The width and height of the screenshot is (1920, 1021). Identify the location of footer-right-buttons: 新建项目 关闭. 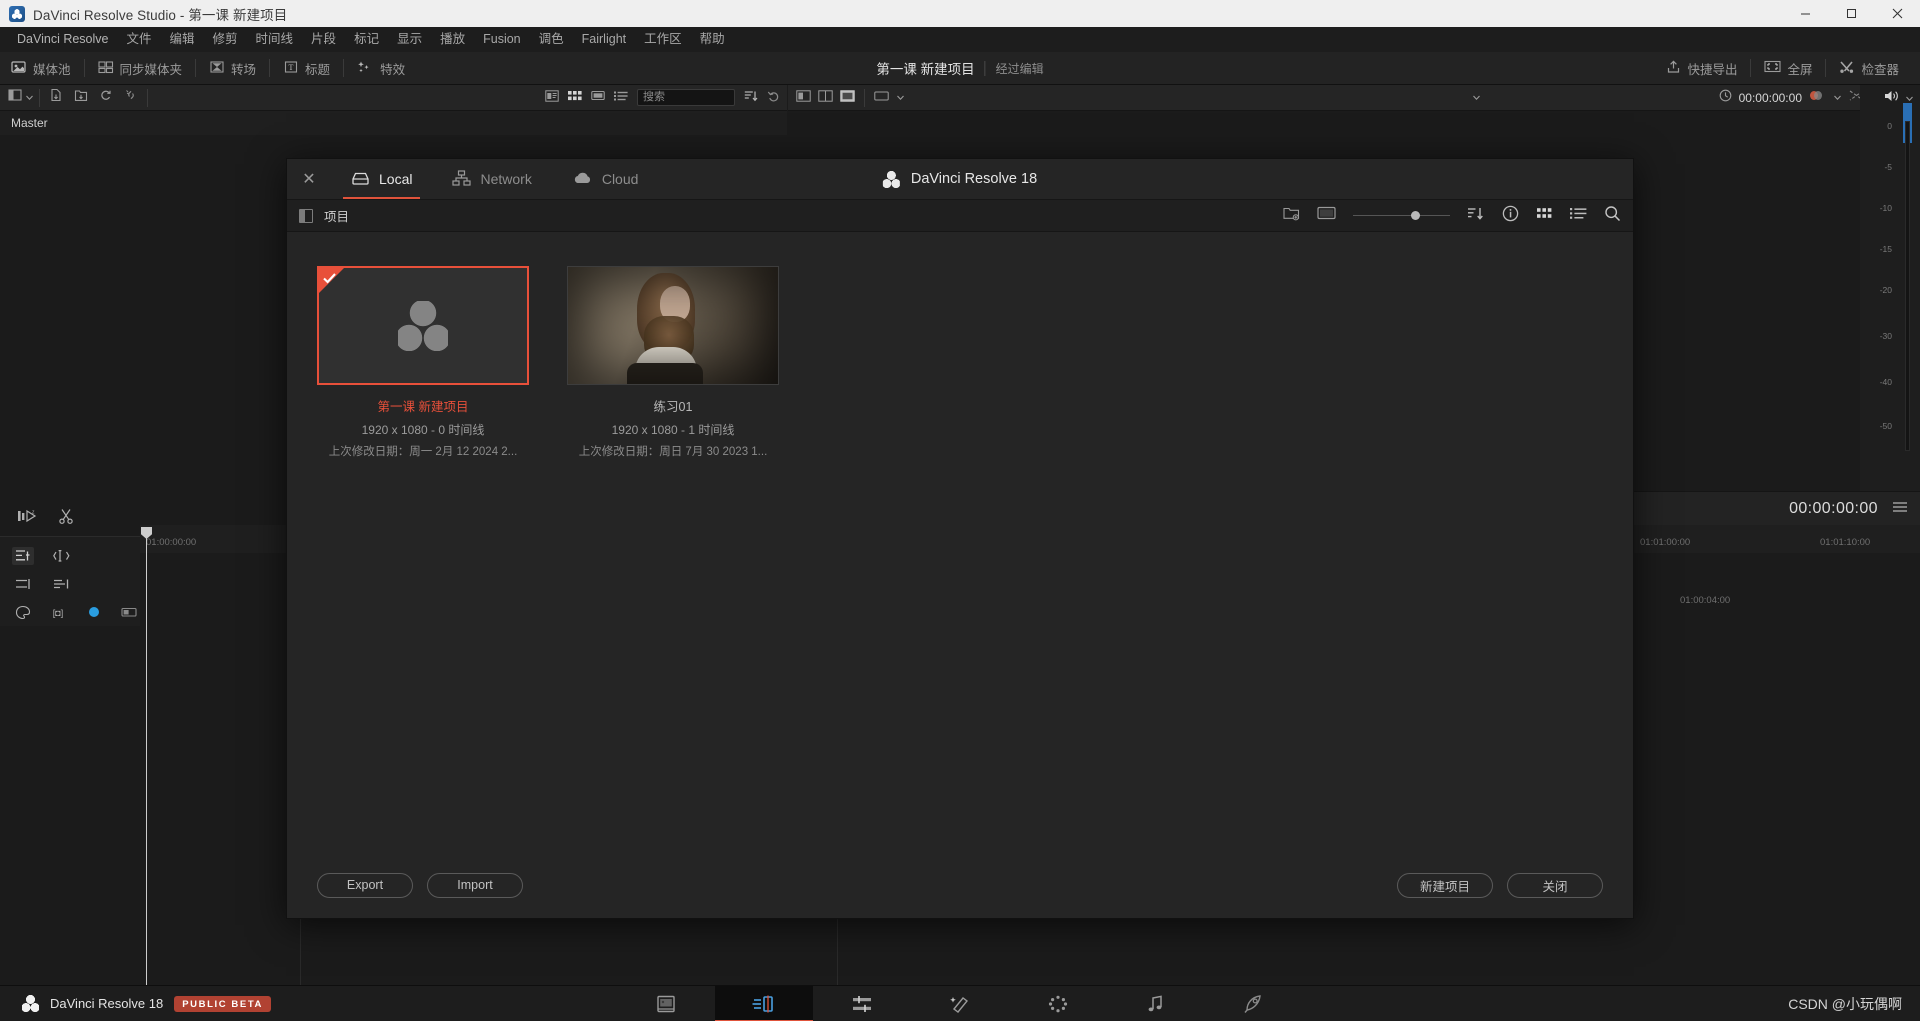
(1500, 885).